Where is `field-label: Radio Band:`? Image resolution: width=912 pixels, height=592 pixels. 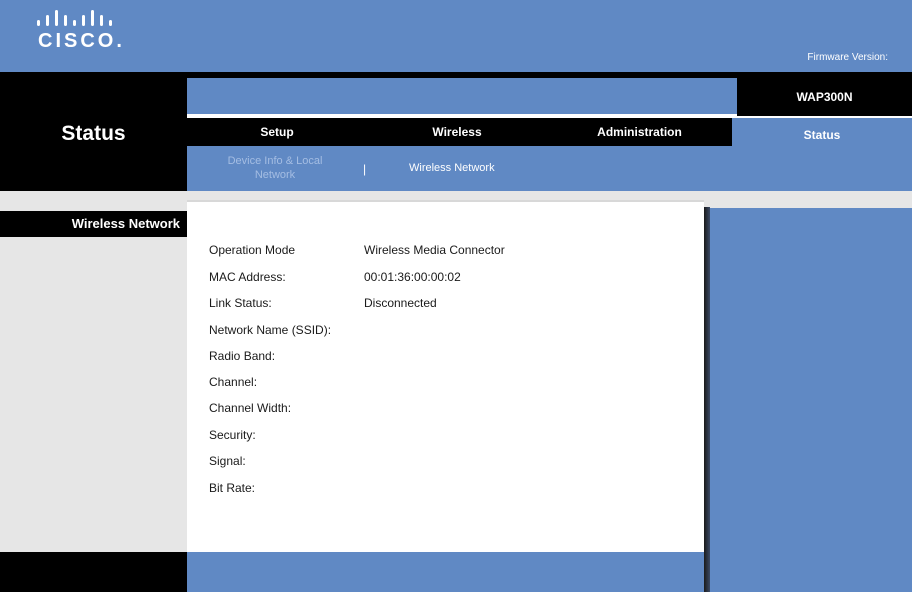 field-label: Radio Band: is located at coordinates (242, 356).